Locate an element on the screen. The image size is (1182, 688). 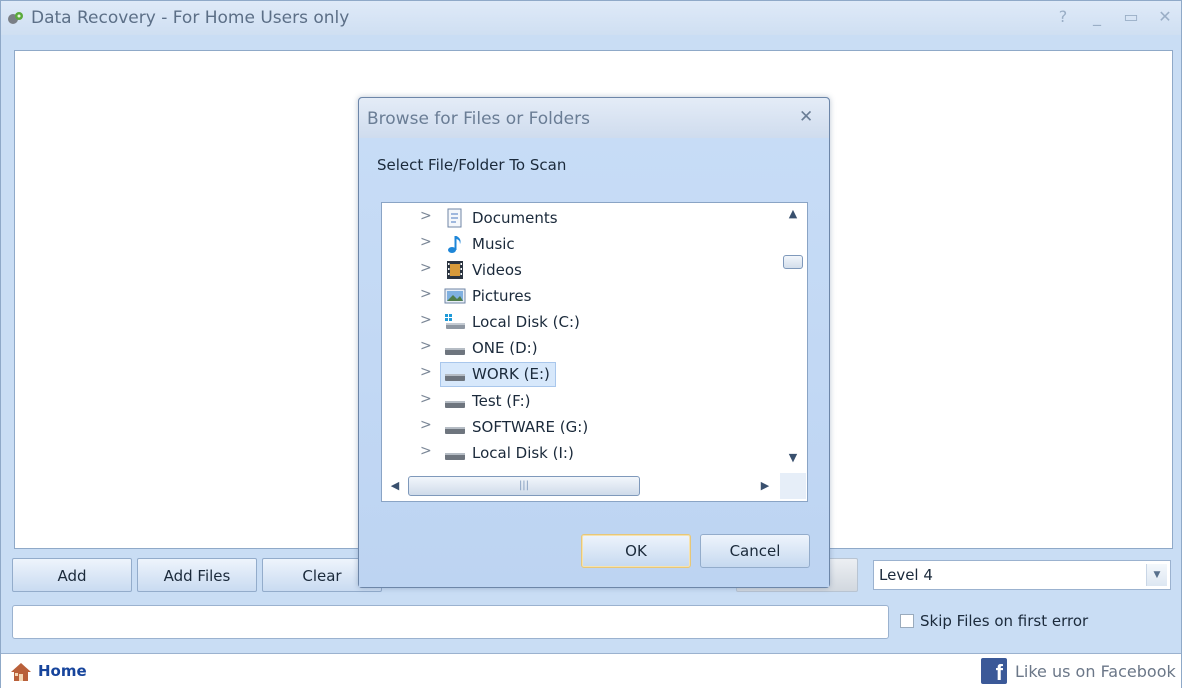
home-link: Home is located at coordinates (62, 671).